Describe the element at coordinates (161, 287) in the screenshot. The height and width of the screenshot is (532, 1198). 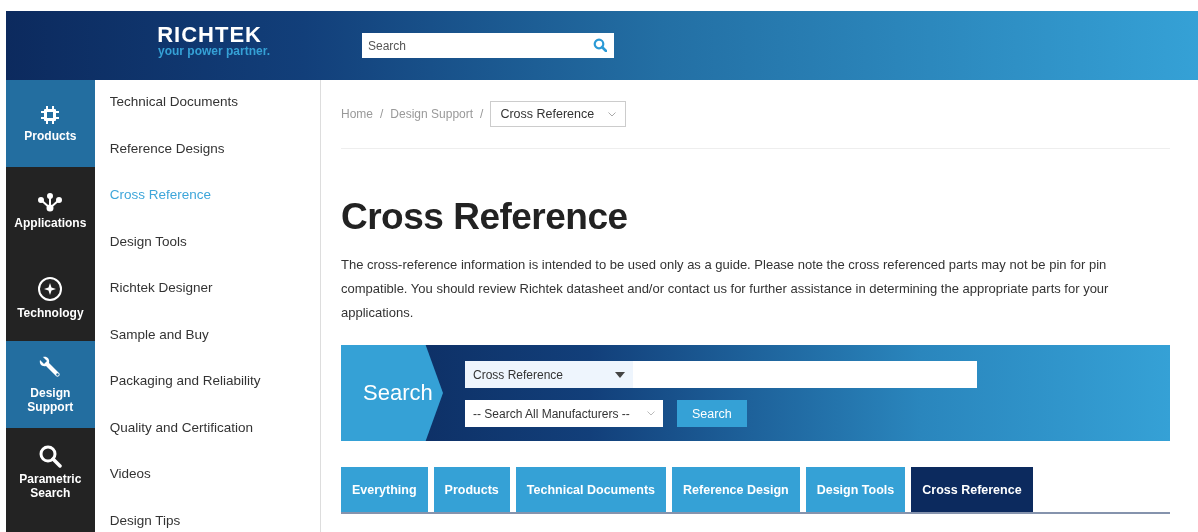
I see `submenu-link: Richtek Designer` at that location.